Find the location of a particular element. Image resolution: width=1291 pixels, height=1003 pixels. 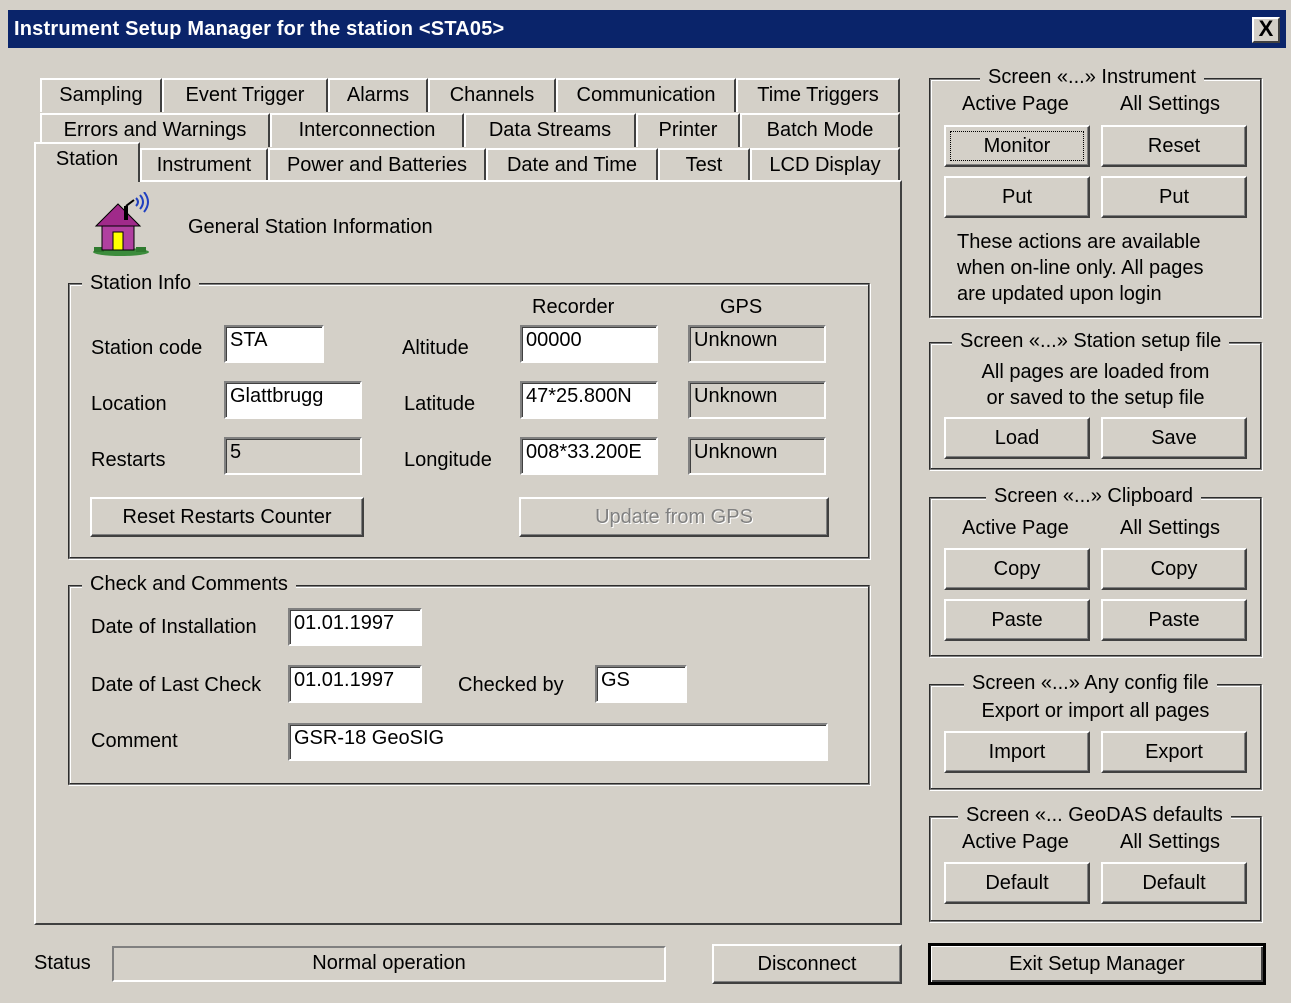

save-button: Save is located at coordinates (1174, 438).